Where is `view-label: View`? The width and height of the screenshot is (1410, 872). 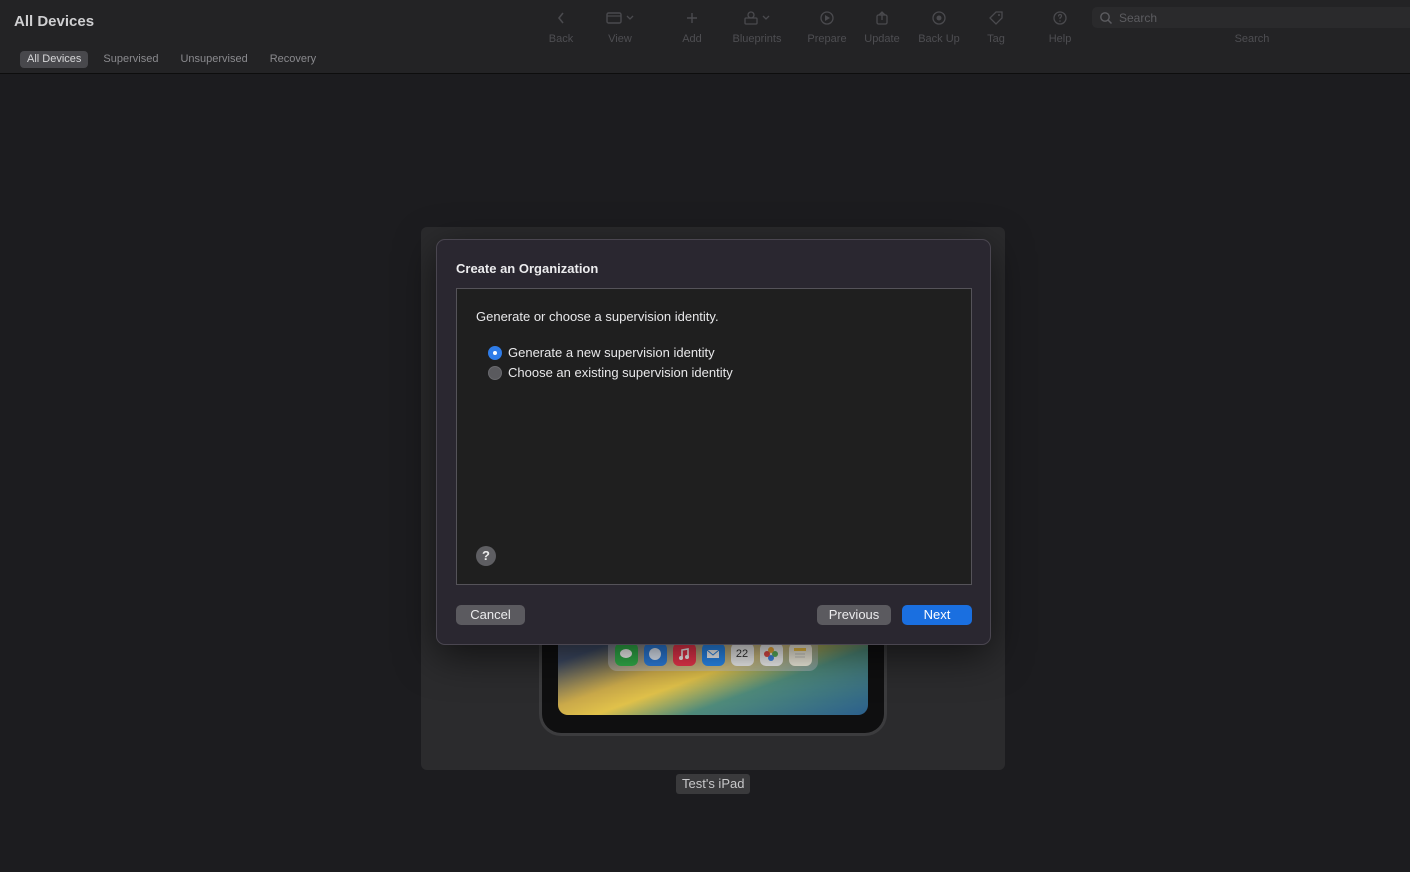
view-label: View is located at coordinates (620, 39).